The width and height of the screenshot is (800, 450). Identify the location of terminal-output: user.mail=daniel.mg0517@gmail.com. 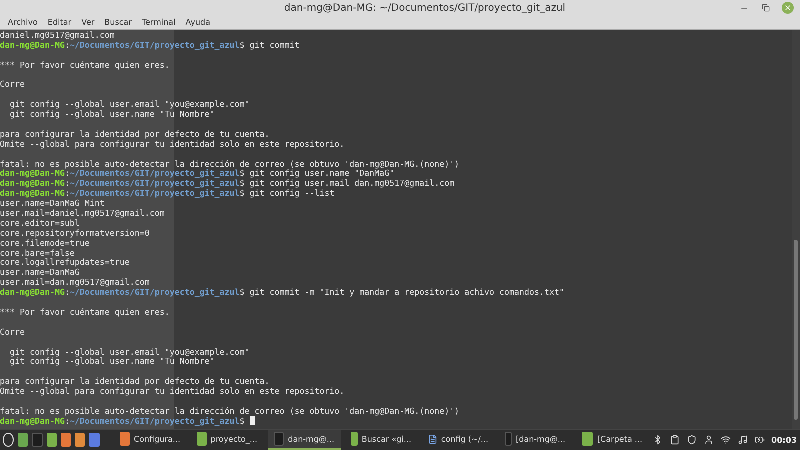
(82, 213).